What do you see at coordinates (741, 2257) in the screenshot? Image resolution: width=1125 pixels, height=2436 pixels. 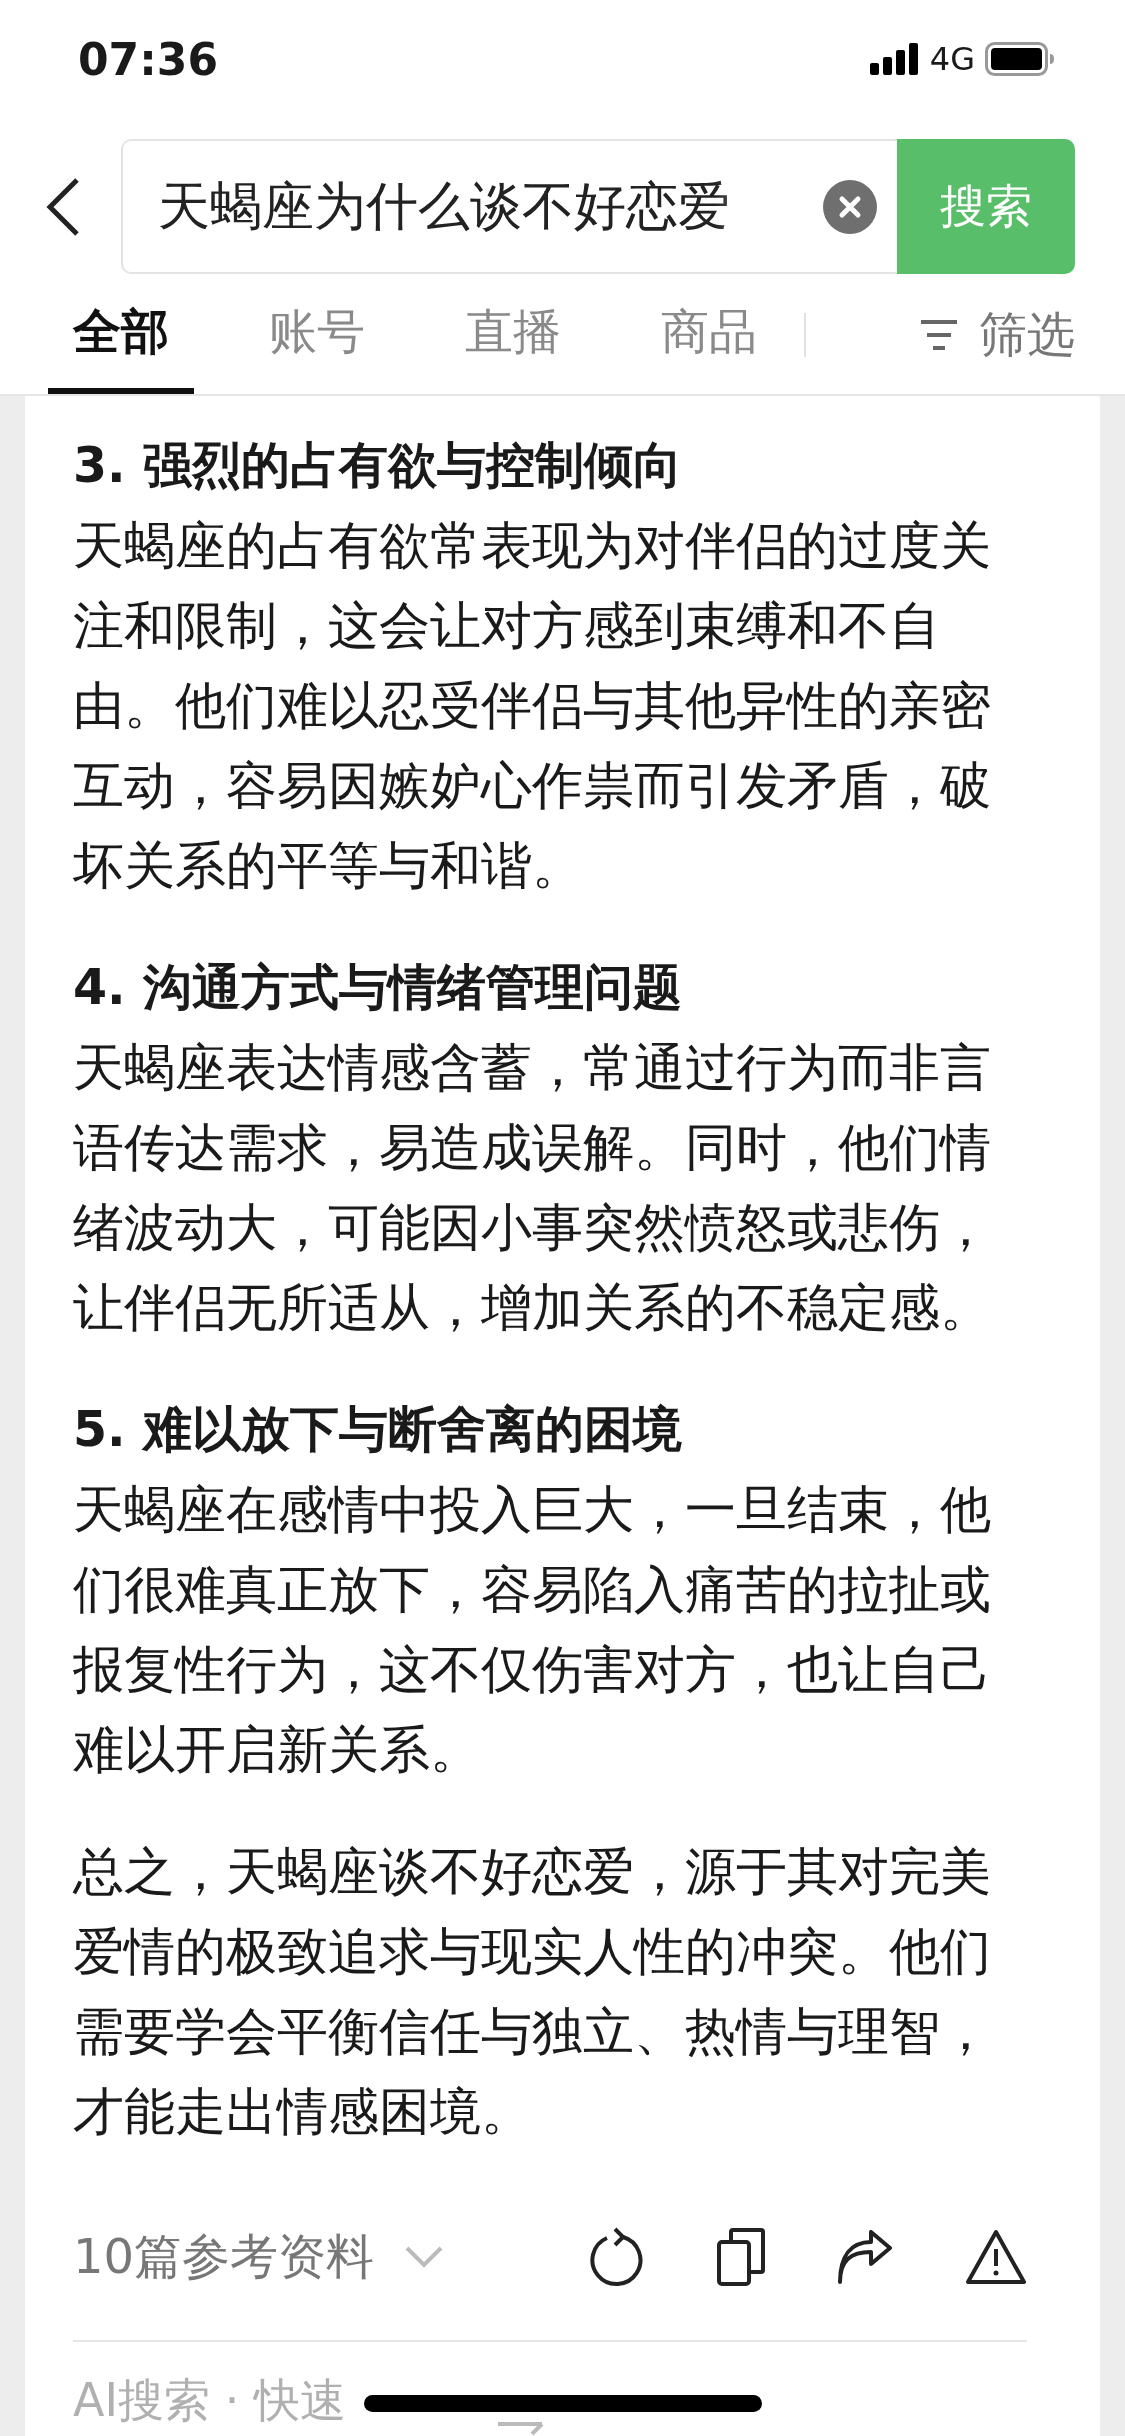 I see `copy-icon` at bounding box center [741, 2257].